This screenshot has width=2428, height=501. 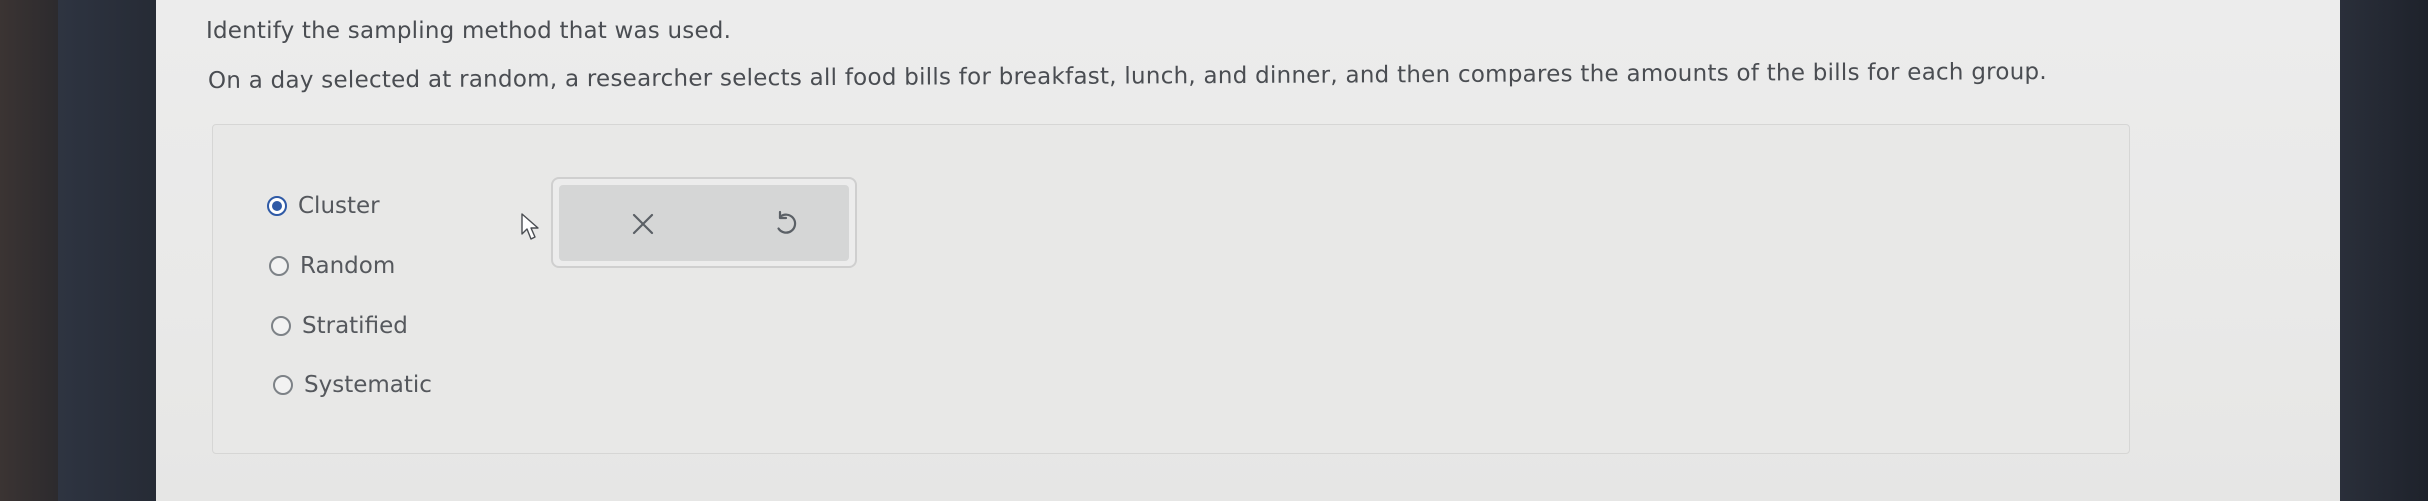 I want to click on option-cluster: Cluster, so click(x=323, y=206).